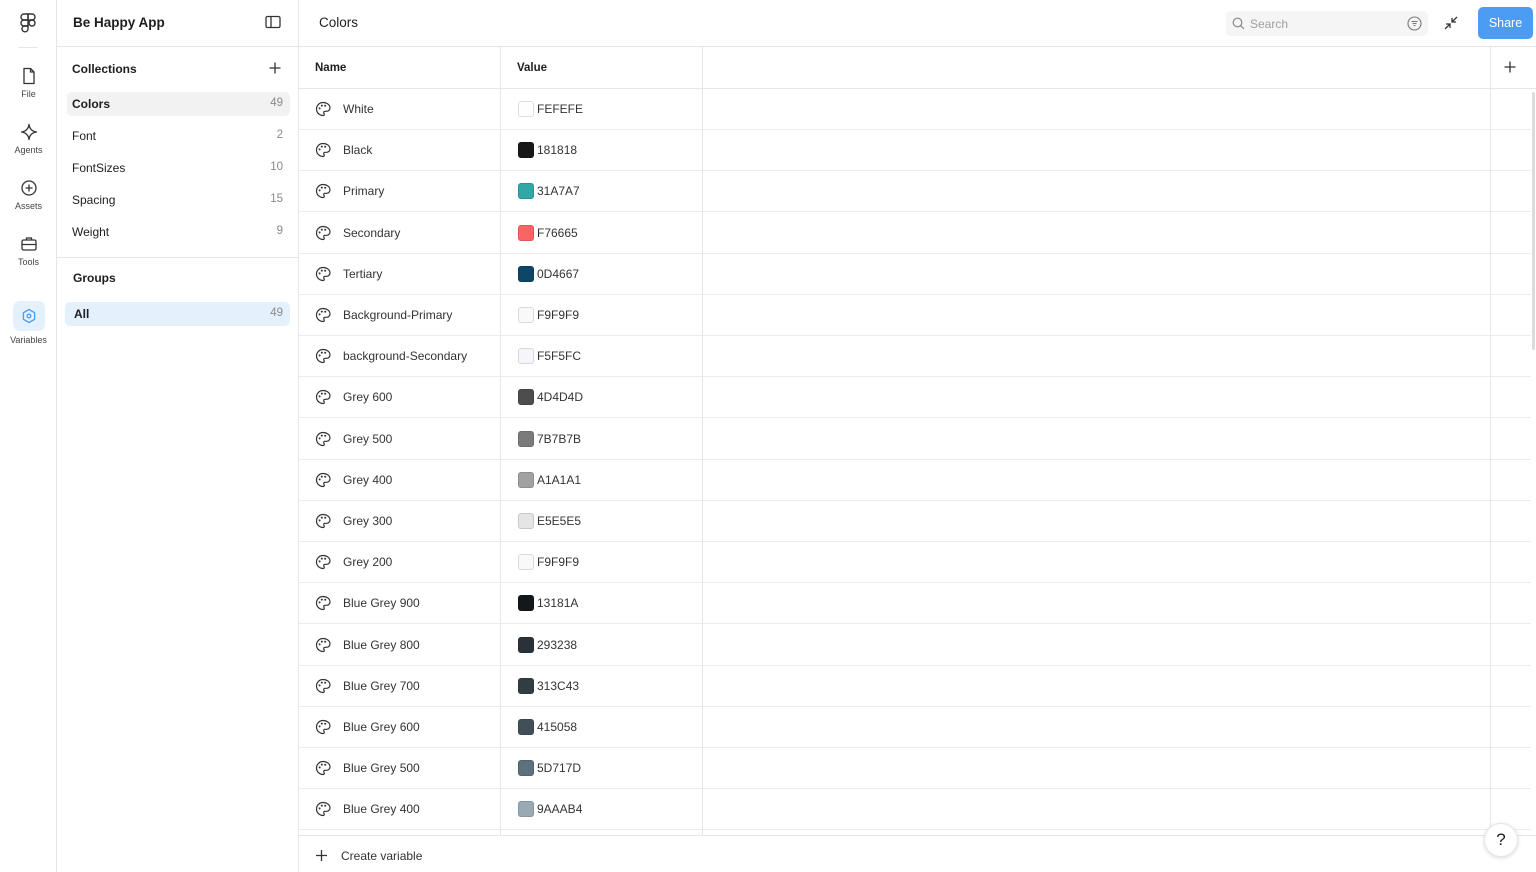 Image resolution: width=1536 pixels, height=872 pixels. What do you see at coordinates (915, 521) in the screenshot?
I see `table-row: Grey 300 E5E5E5` at bounding box center [915, 521].